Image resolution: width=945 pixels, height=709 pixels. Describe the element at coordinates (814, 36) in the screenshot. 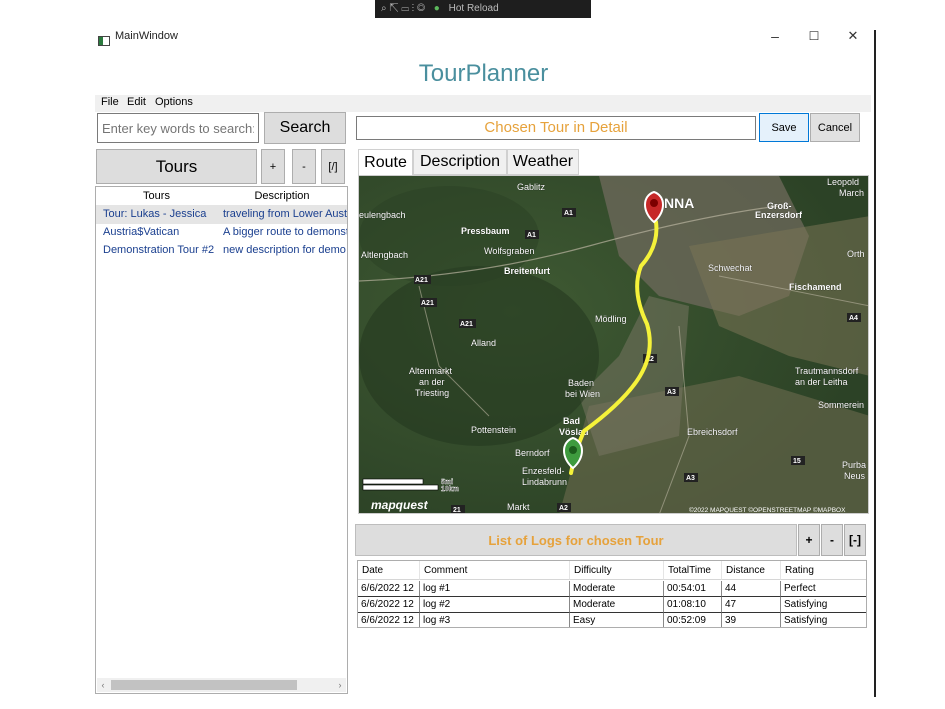

I see `maximize-button: ☐` at that location.